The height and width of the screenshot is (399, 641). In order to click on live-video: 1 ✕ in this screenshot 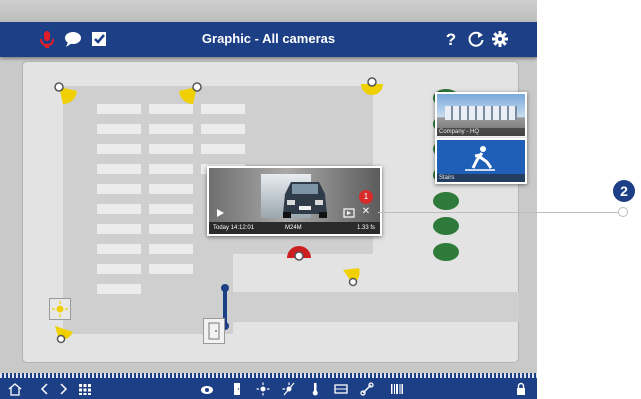, I will do `click(294, 195)`.